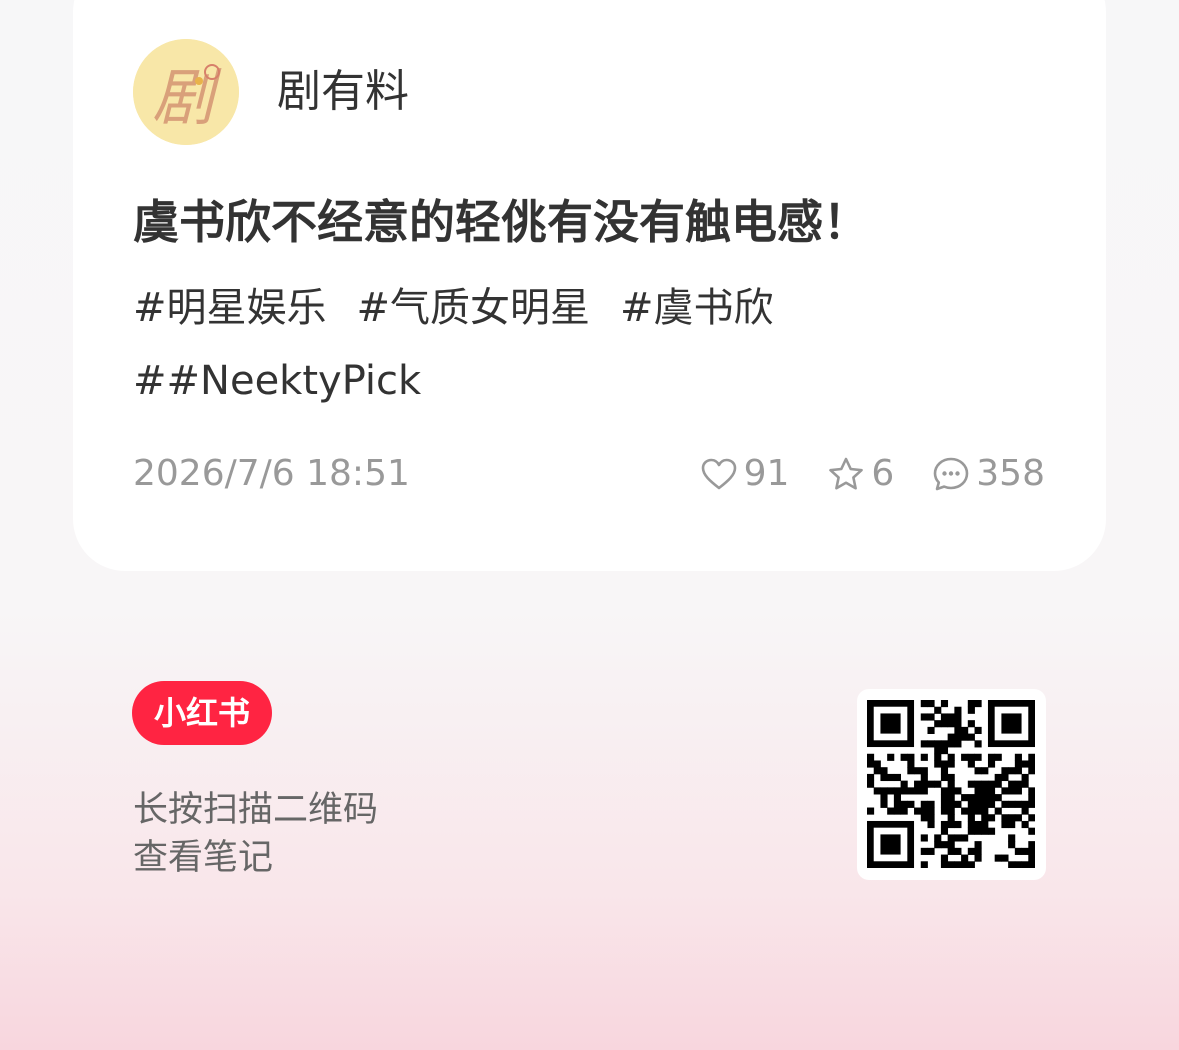 The width and height of the screenshot is (1179, 1050). Describe the element at coordinates (474, 308) in the screenshot. I see `tag: #气质女明星` at that location.